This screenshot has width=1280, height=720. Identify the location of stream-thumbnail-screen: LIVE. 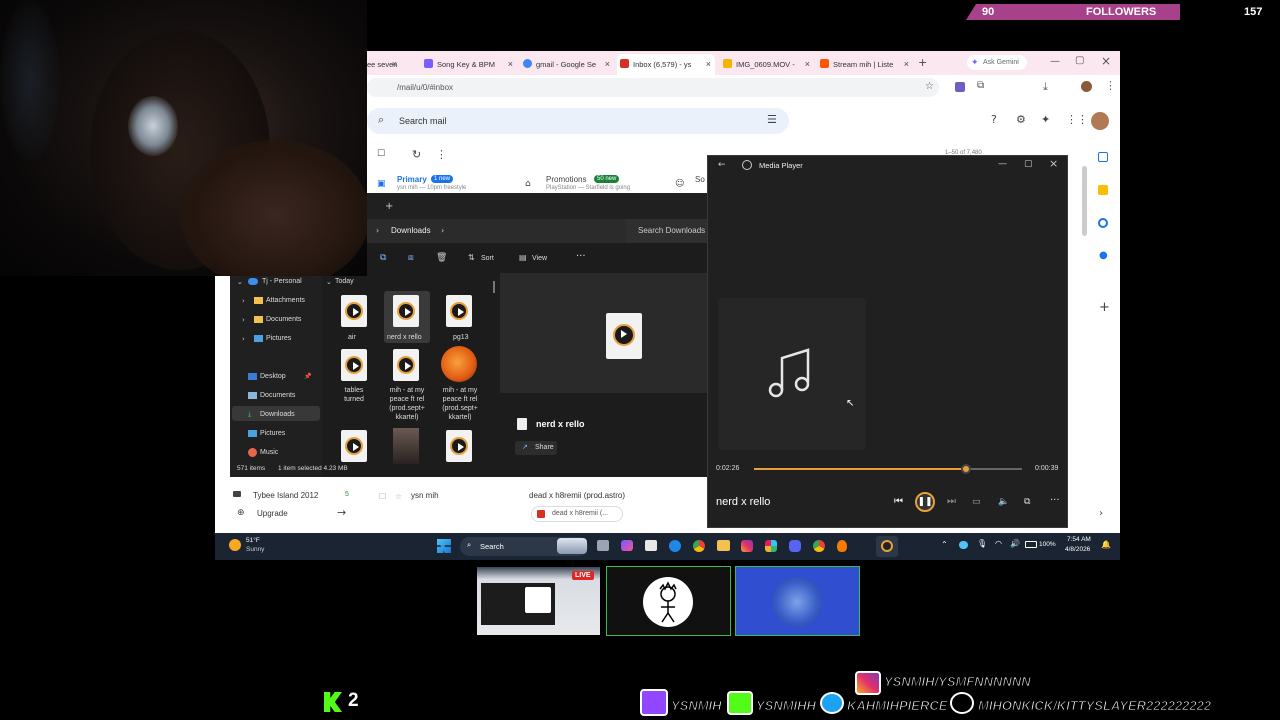
(538, 601).